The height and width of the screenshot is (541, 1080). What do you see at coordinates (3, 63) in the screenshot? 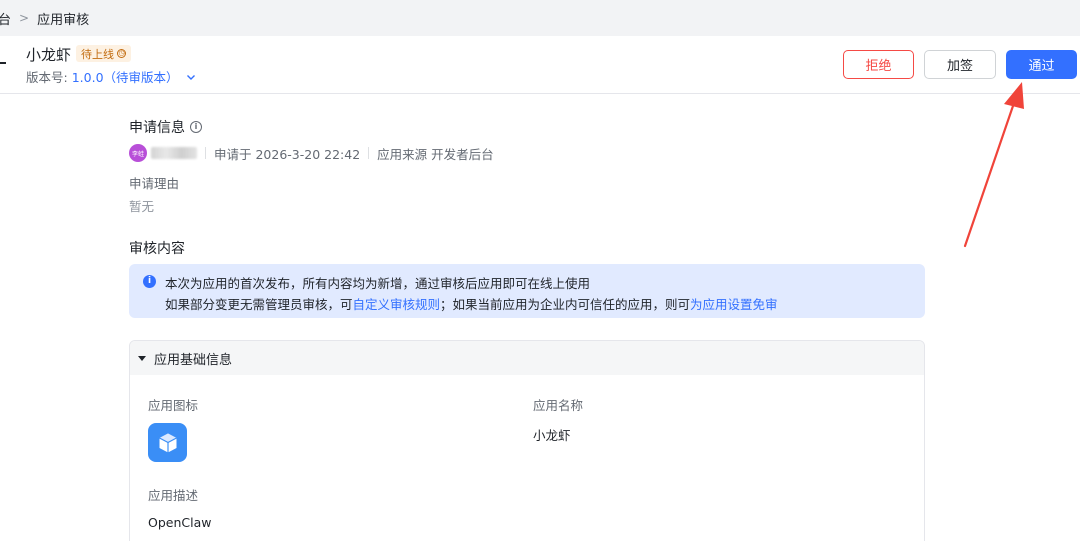
I see `back-icon` at bounding box center [3, 63].